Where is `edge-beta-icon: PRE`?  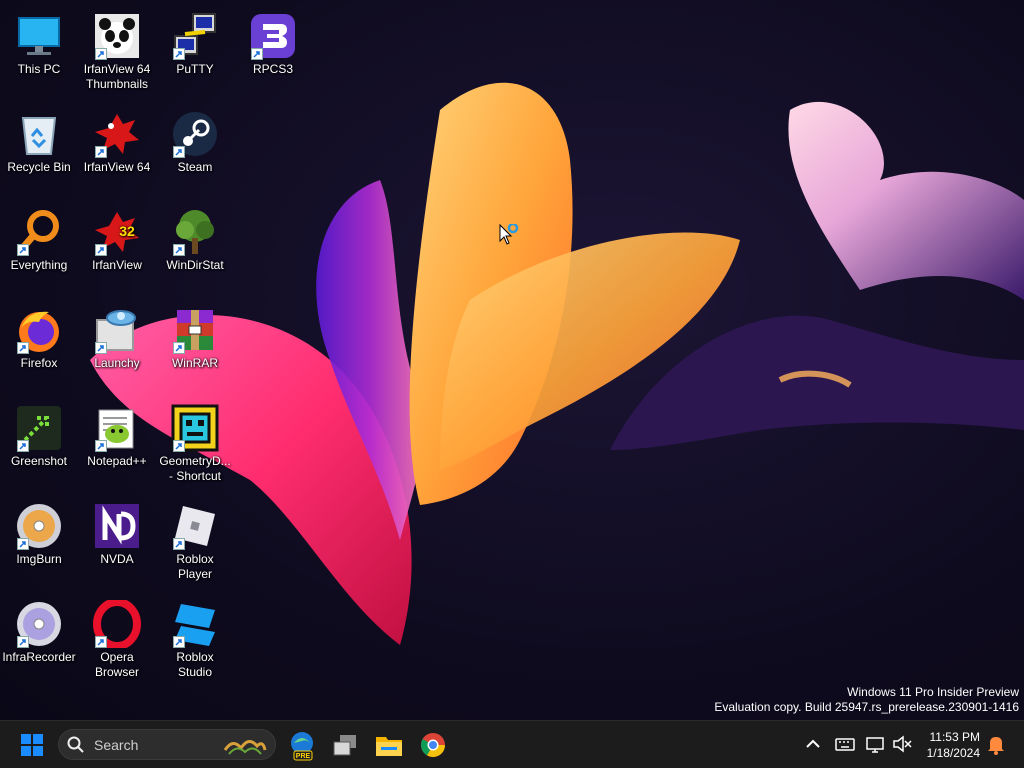 edge-beta-icon: PRE is located at coordinates (302, 746).